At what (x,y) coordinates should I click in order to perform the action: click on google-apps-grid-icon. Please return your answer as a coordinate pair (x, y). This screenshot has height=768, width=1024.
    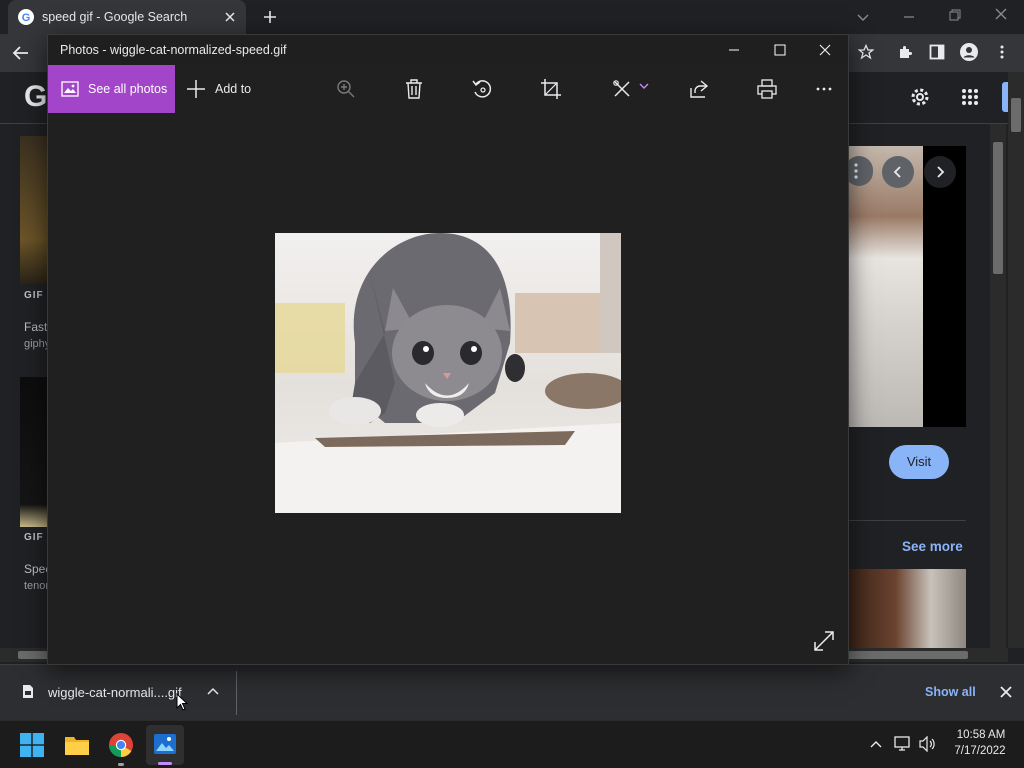
    Looking at the image, I should click on (970, 97).